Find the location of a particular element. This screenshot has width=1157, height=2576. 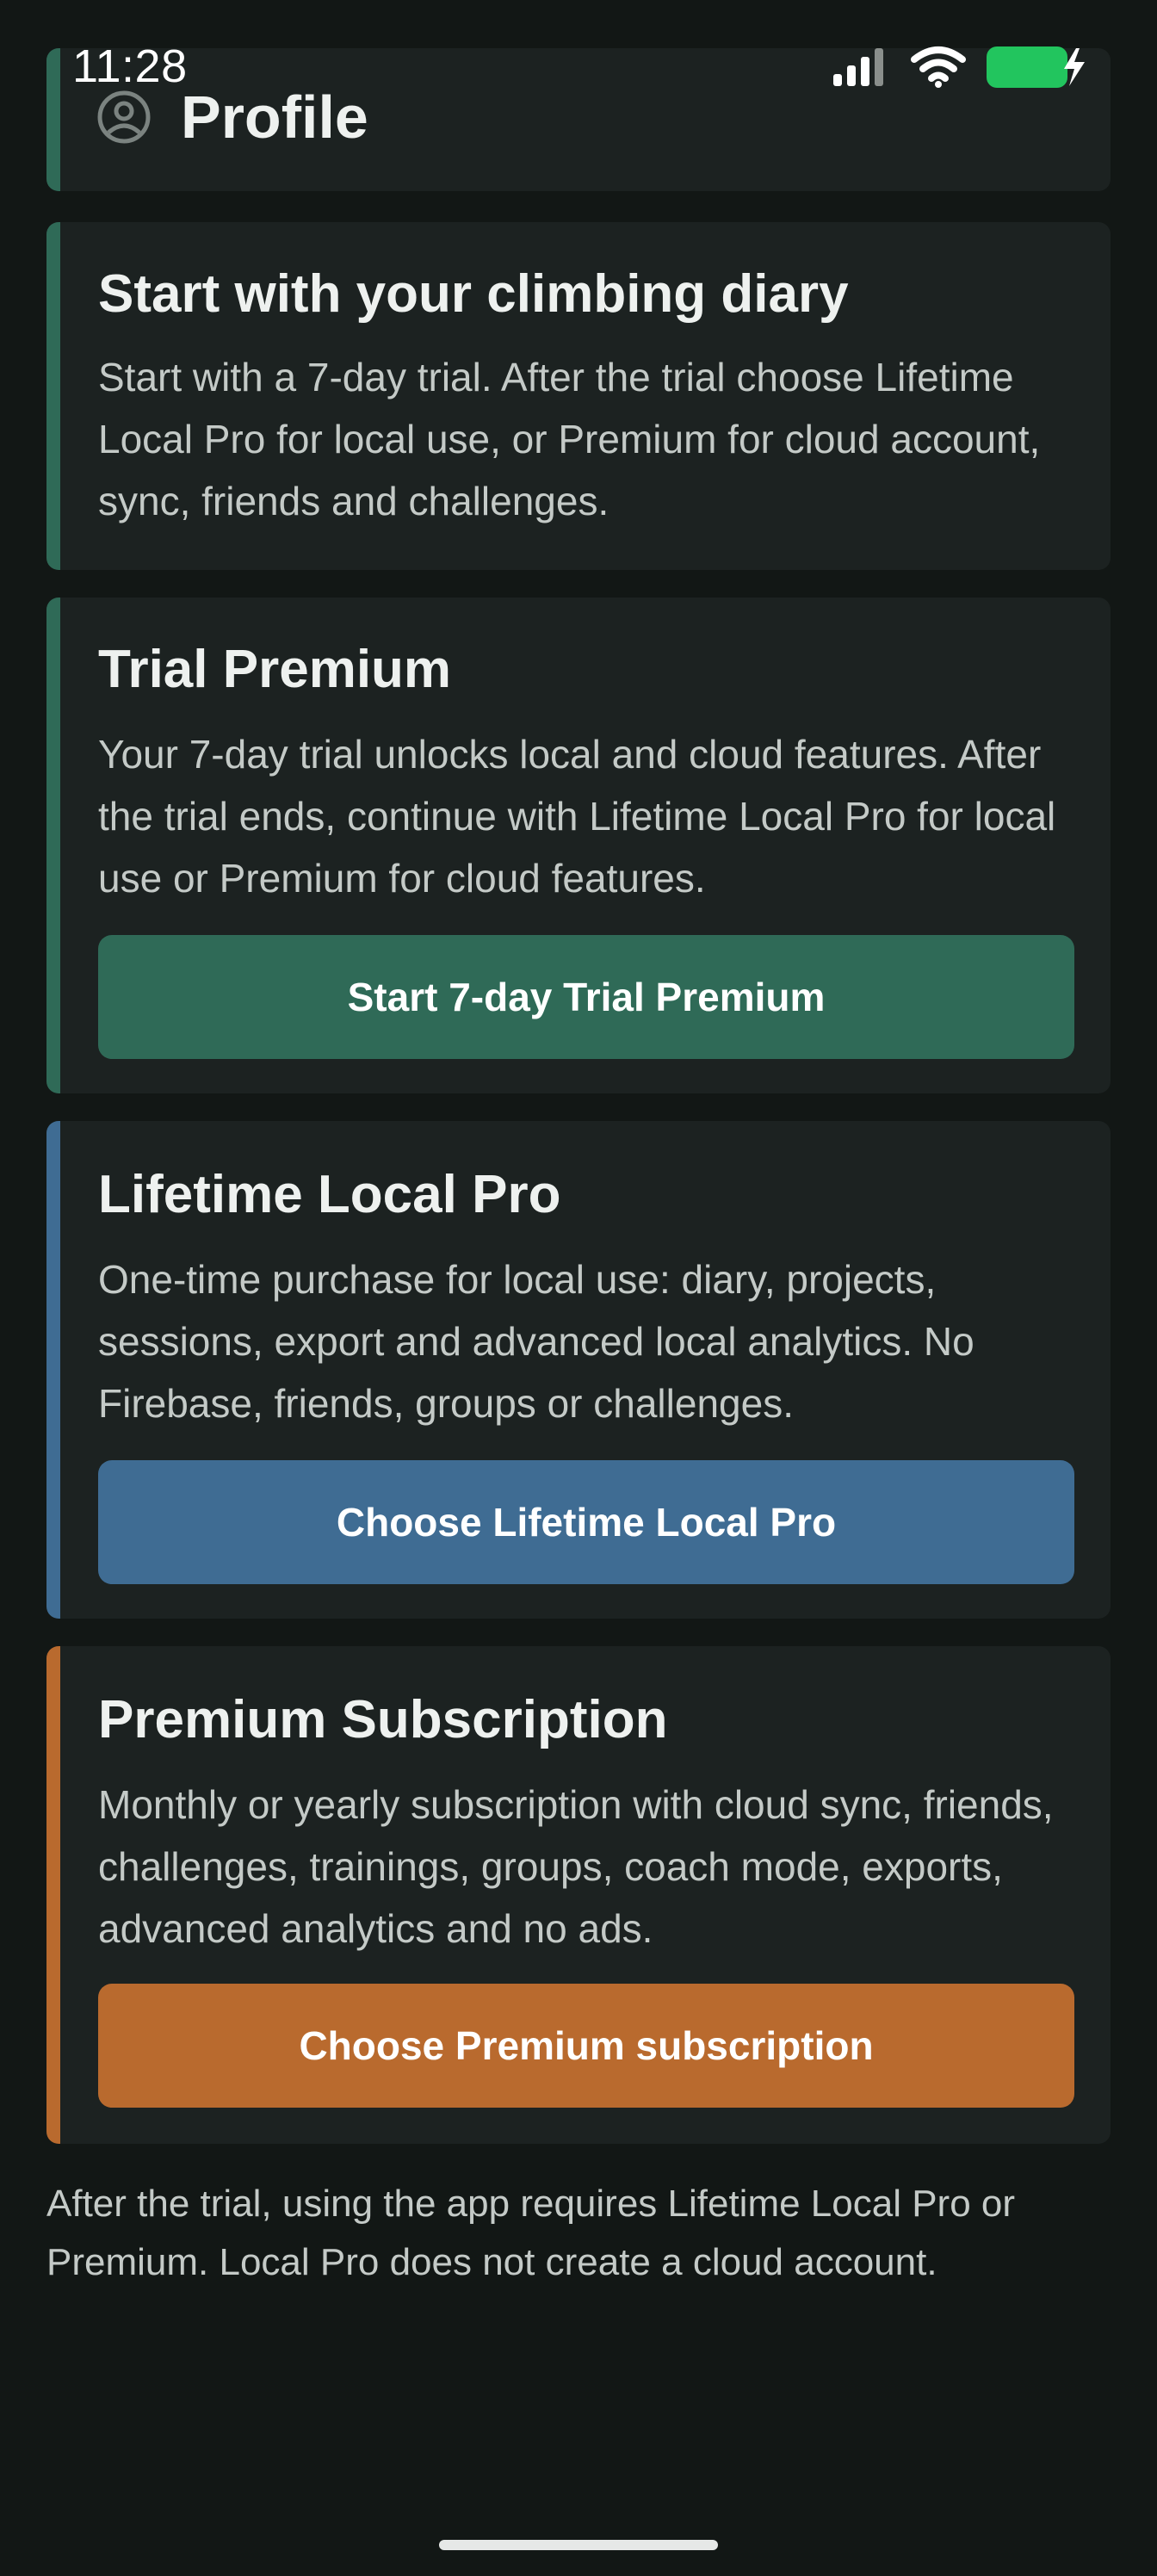

battery-charging-icon is located at coordinates (1036, 67).